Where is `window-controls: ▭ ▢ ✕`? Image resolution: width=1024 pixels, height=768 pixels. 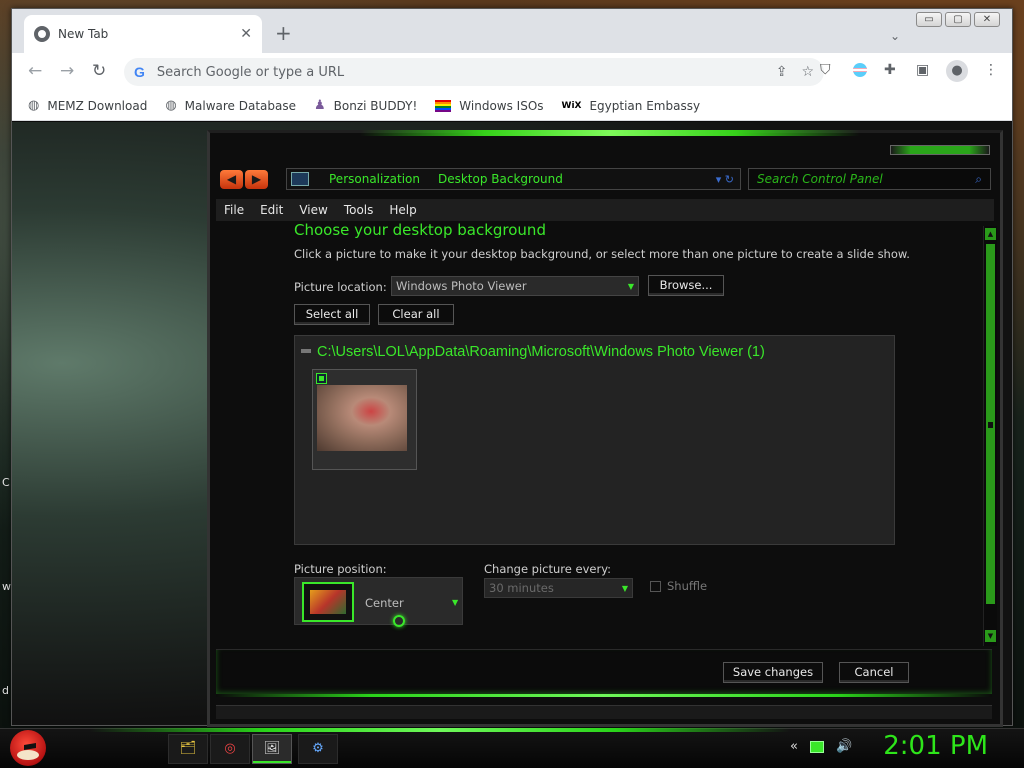
window-controls: ▭ ▢ ✕ is located at coordinates (958, 19).